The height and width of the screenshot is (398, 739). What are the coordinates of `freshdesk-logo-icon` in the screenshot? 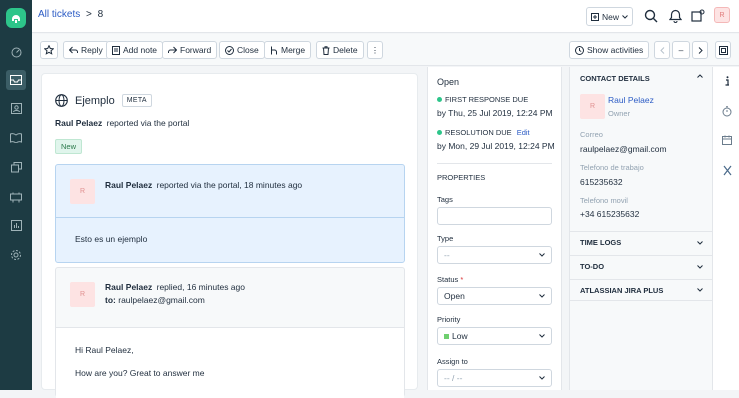 It's located at (16, 18).